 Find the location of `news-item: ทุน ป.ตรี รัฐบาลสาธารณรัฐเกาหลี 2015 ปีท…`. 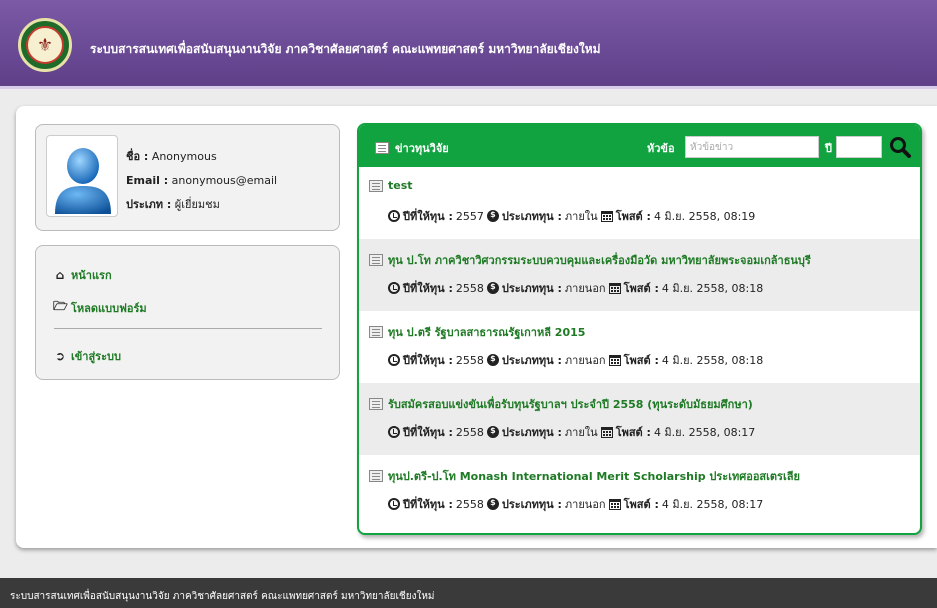

news-item: ทุน ป.ตรี รัฐบาลสาธารณรัฐเกาหลี 2015 ปีท… is located at coordinates (639, 347).